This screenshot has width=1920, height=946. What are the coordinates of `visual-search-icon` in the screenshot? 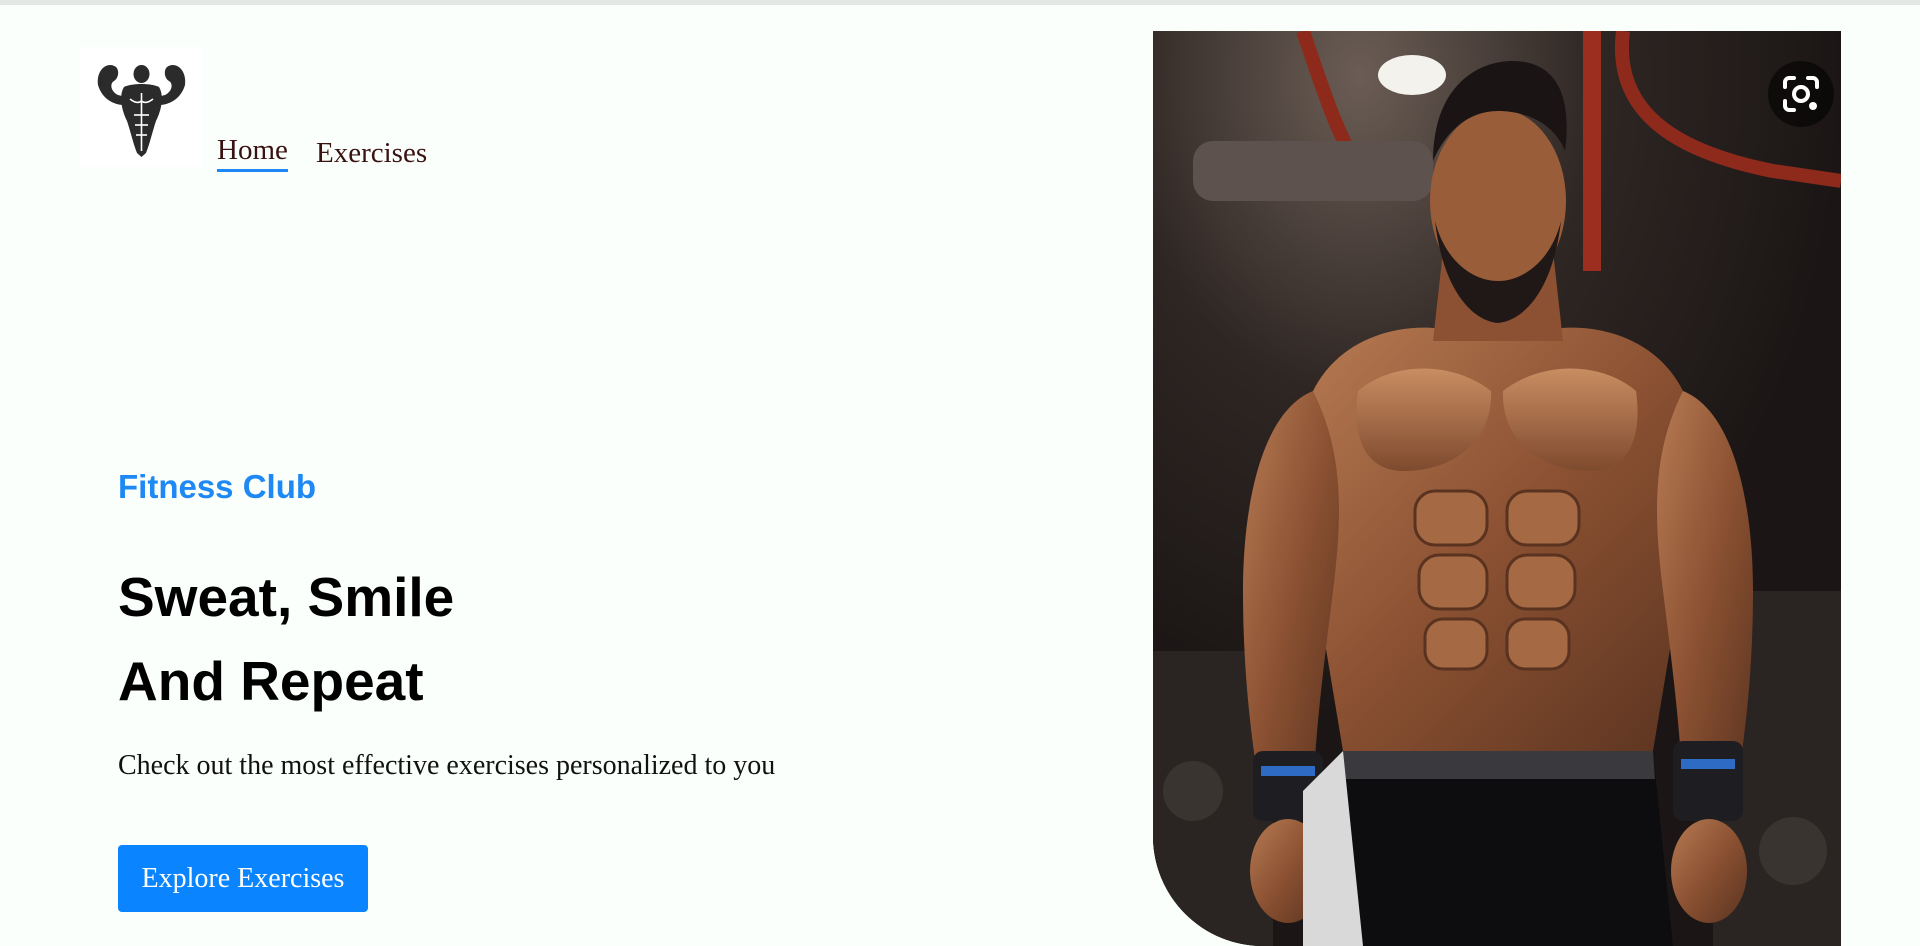 It's located at (1801, 94).